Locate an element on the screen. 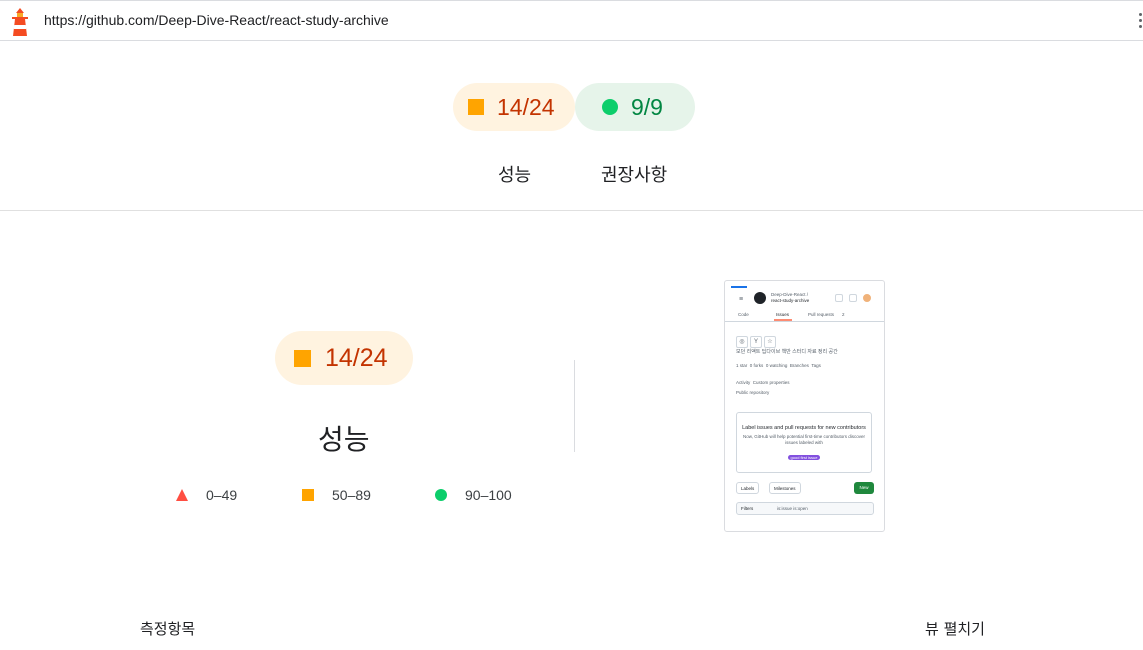 This screenshot has width=1143, height=650. metrics-heading: 측정항목 is located at coordinates (168, 629).